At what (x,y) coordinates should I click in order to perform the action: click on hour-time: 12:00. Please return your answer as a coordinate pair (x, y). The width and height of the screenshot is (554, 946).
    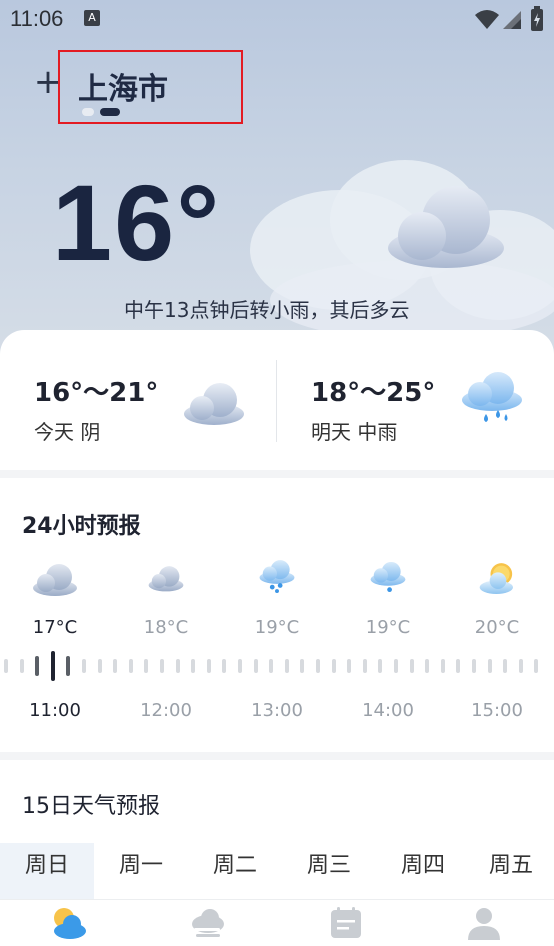
    Looking at the image, I should click on (166, 710).